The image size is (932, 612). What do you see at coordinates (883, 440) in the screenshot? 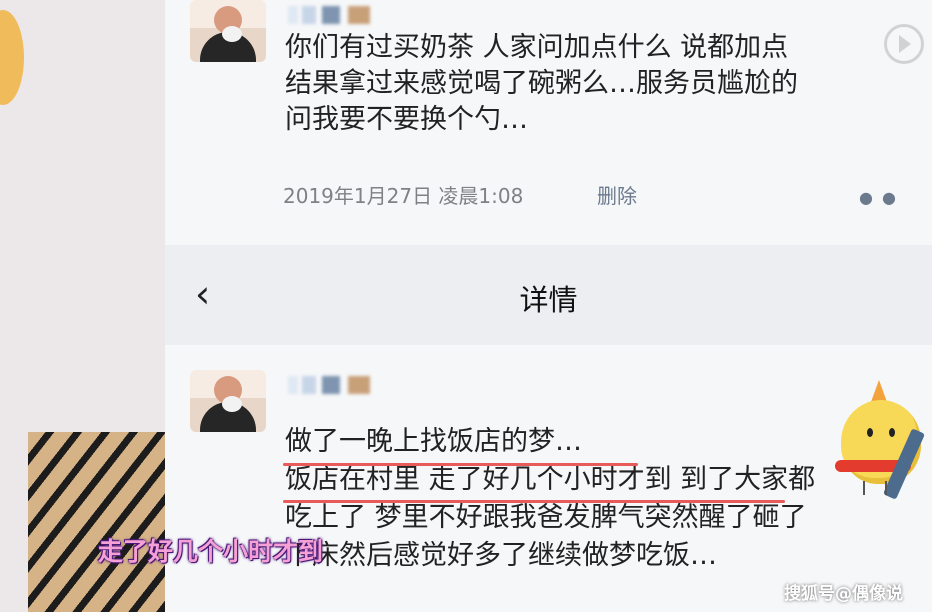
I see `mascot-sticker` at bounding box center [883, 440].